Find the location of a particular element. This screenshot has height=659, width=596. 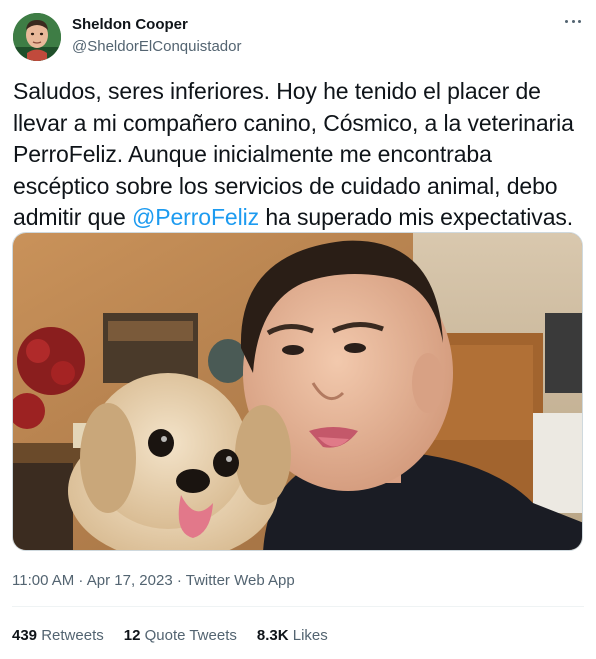

retweets-stat: 439 Retweets is located at coordinates (58, 635).